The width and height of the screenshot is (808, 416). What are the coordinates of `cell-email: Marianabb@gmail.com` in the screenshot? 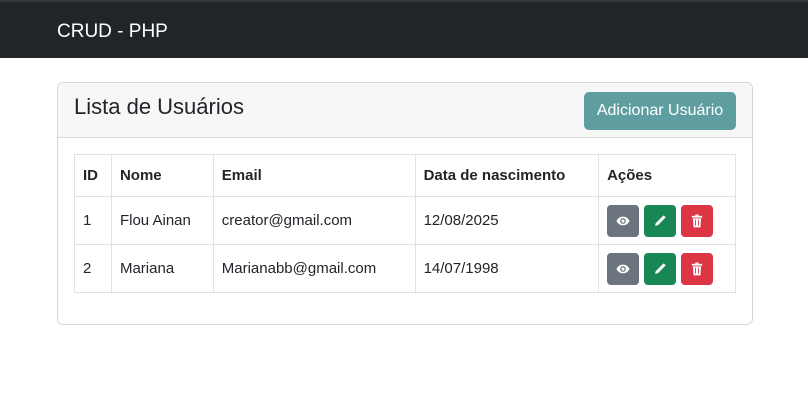 It's located at (314, 268).